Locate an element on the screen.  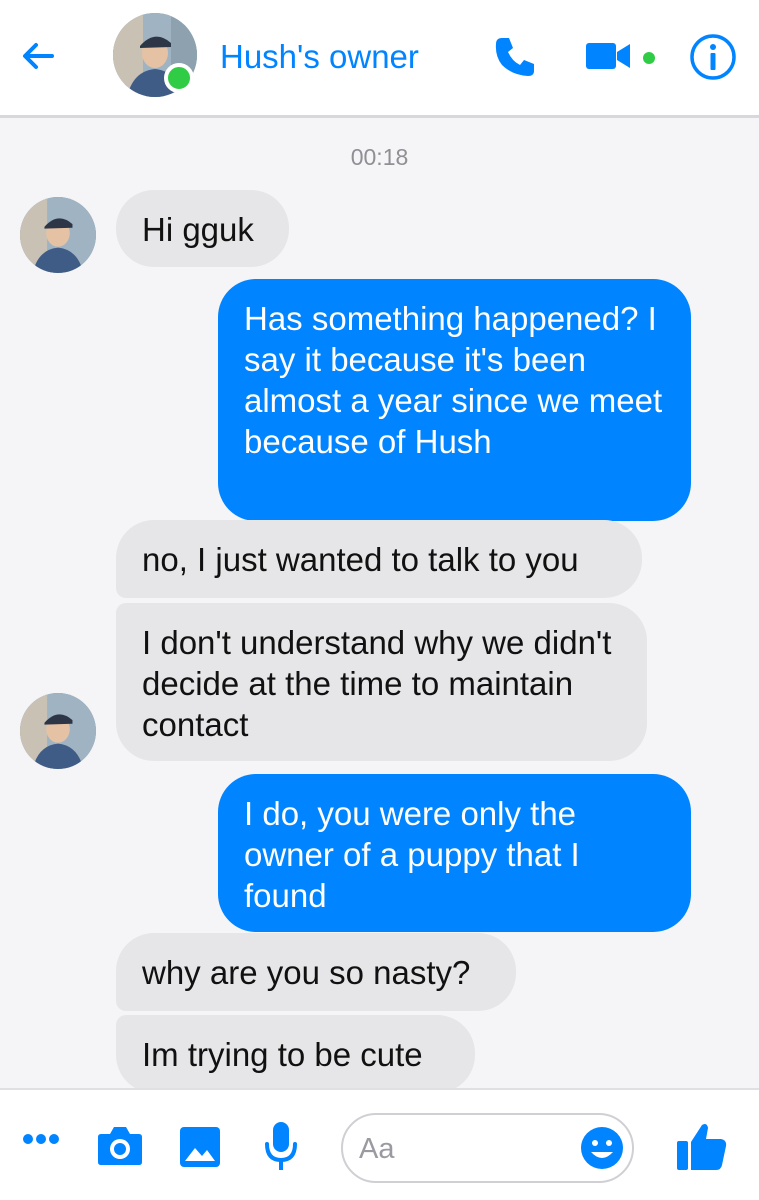
video-available-dot is located at coordinates (649, 58).